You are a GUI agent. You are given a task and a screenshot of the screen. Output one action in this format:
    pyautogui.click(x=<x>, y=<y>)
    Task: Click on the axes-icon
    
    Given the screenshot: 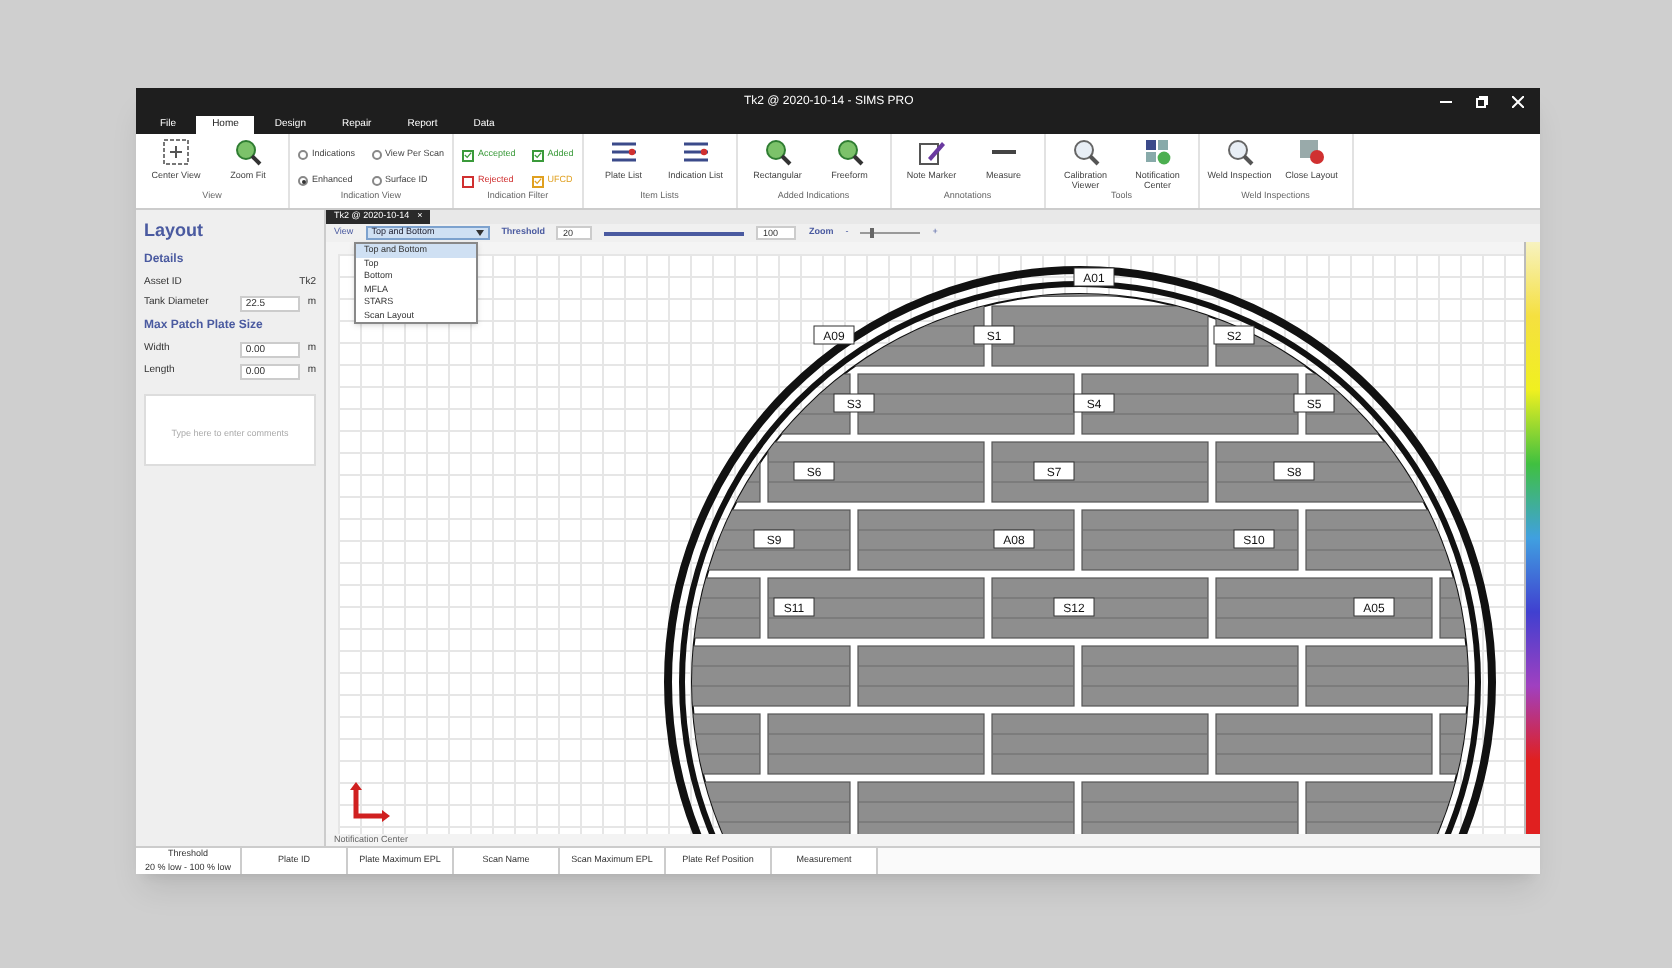 What is the action you would take?
    pyautogui.click(x=370, y=802)
    